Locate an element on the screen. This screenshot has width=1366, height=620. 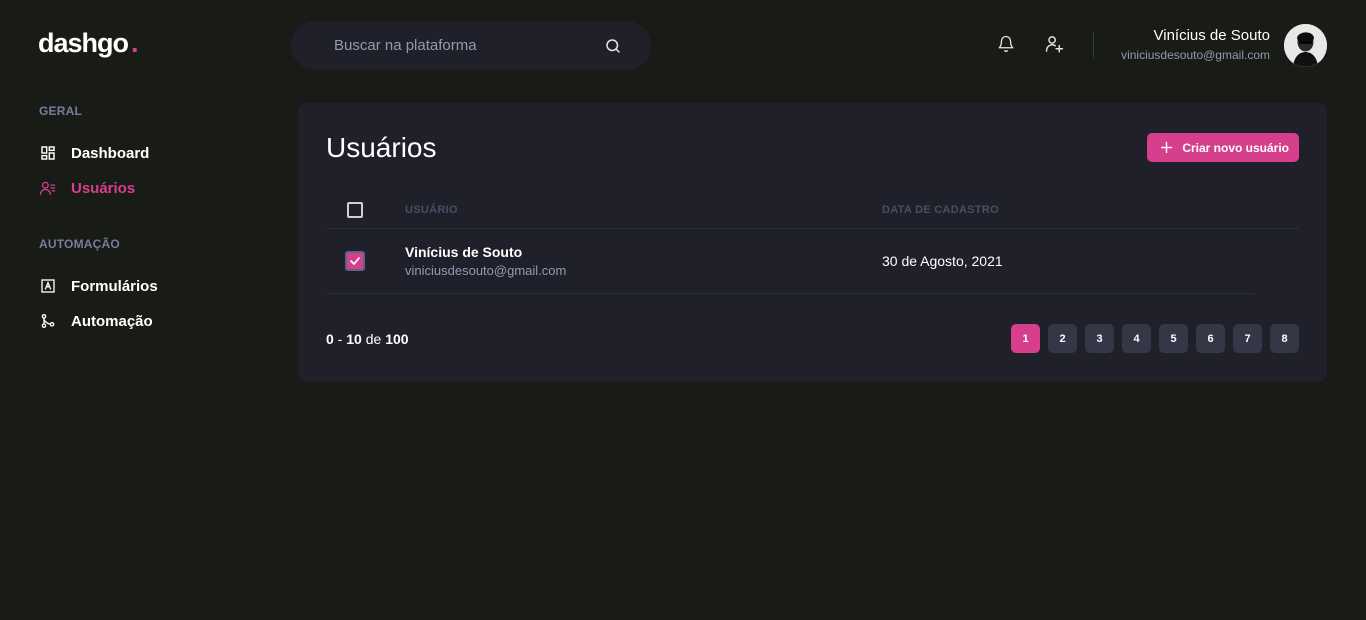
sidebar-item-automacao: Automação is located at coordinates (149, 321).